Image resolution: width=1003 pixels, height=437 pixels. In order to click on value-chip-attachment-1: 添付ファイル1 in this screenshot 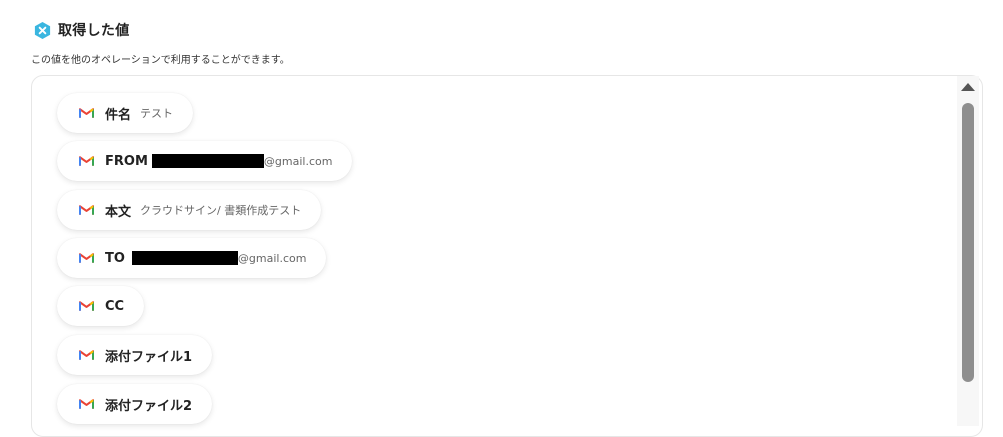, I will do `click(135, 355)`.